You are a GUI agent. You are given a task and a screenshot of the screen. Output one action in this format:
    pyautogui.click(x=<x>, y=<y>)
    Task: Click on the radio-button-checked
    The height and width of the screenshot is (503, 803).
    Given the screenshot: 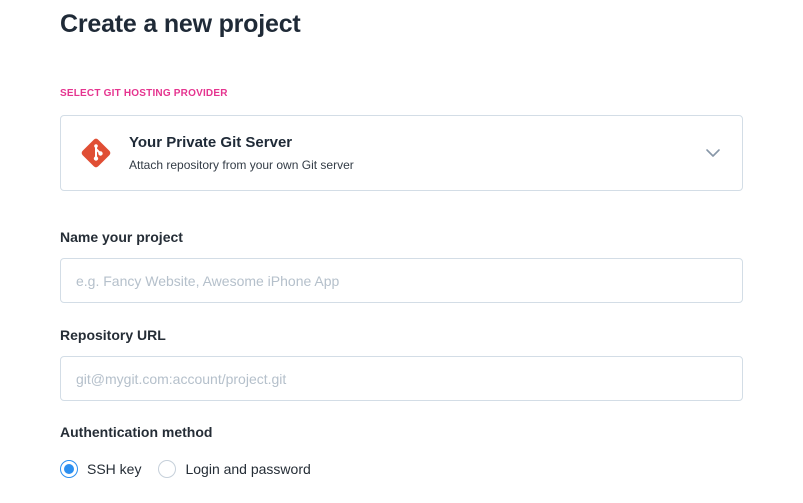 What is the action you would take?
    pyautogui.click(x=69, y=469)
    